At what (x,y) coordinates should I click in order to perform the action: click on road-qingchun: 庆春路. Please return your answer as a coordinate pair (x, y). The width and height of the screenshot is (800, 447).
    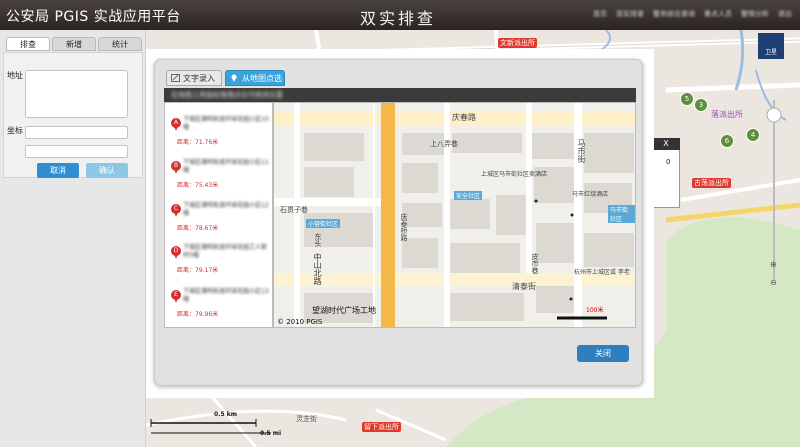
    Looking at the image, I should click on (464, 117).